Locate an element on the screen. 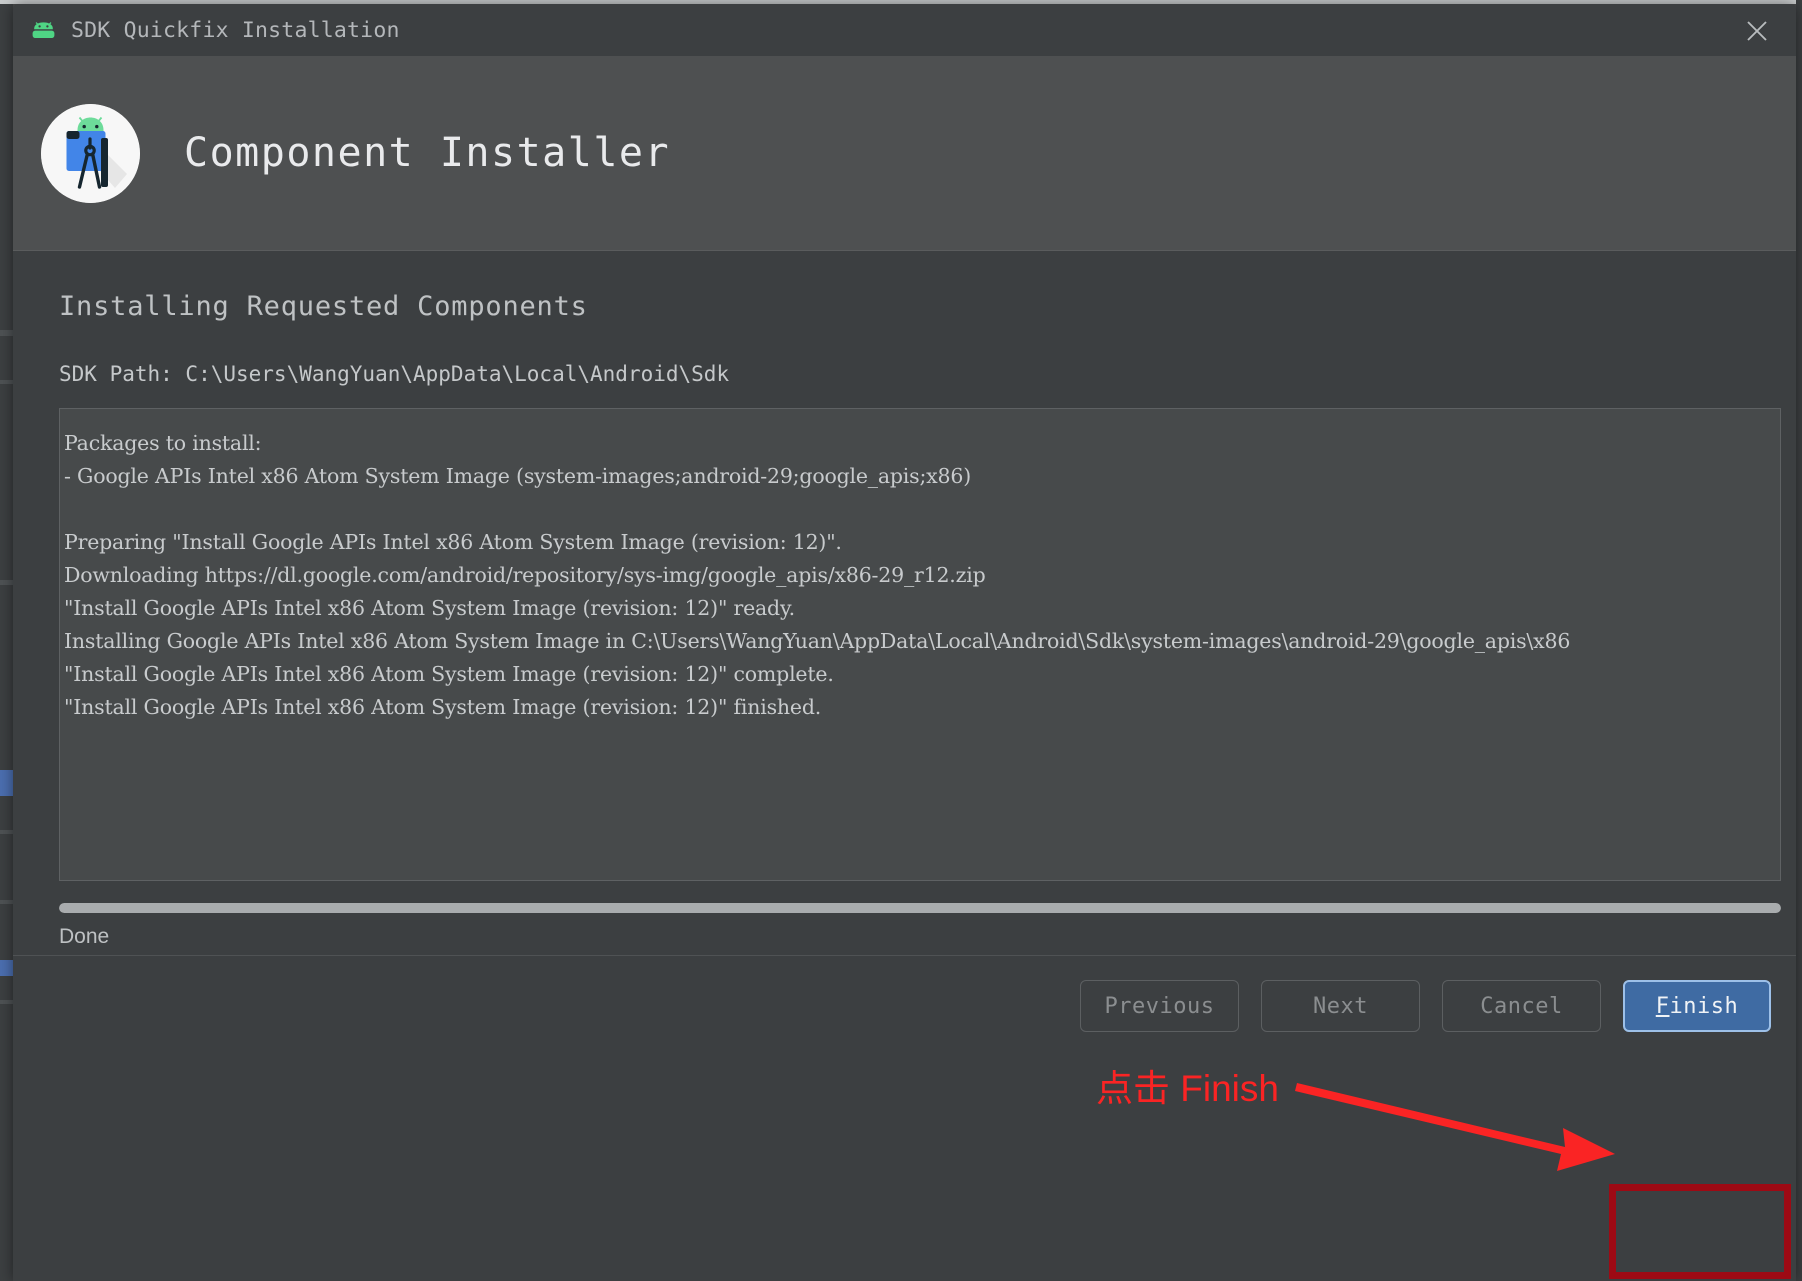 This screenshot has height=1281, width=1802. finish-button-label: inish is located at coordinates (1704, 1006).